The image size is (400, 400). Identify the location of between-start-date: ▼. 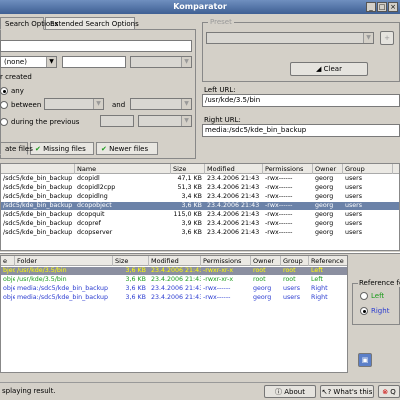
(74, 104).